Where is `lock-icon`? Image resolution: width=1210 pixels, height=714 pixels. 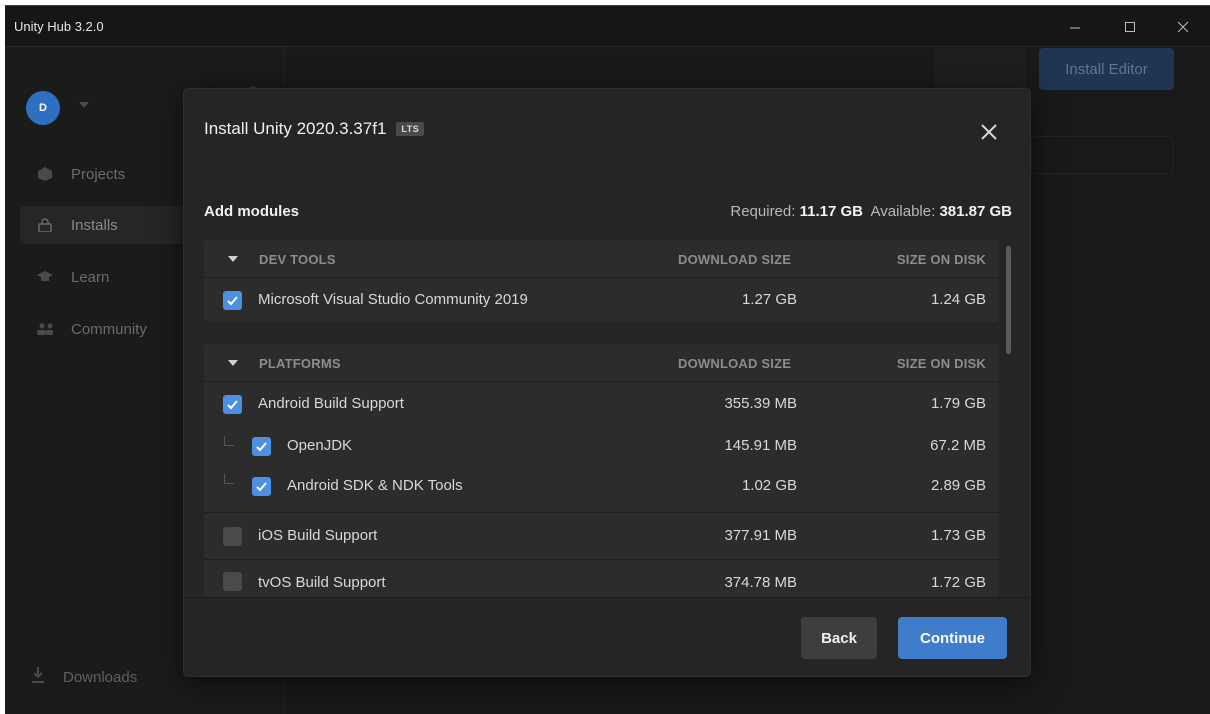
lock-icon is located at coordinates (45, 225).